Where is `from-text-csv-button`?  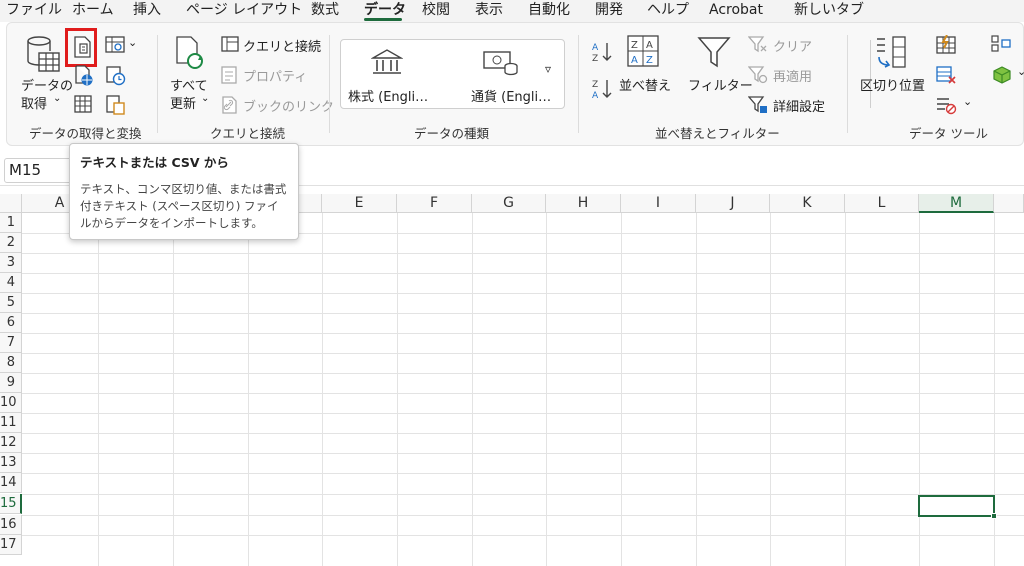
from-text-csv-button is located at coordinates (82, 49).